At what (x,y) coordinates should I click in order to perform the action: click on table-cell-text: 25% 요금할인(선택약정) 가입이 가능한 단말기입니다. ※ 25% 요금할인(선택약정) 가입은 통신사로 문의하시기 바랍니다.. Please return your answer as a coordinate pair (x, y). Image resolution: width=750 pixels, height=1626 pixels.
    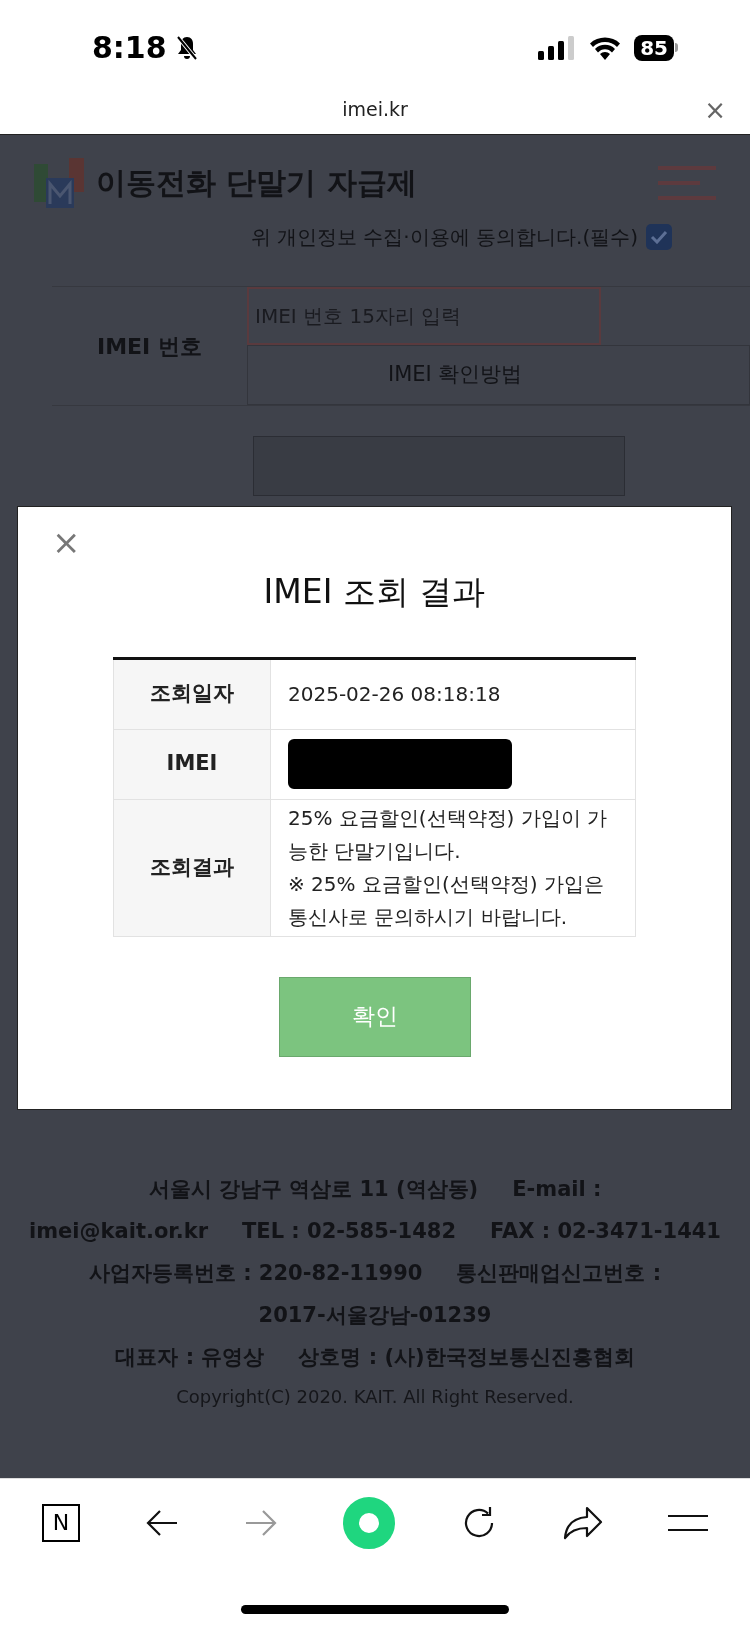
    Looking at the image, I should click on (448, 867).